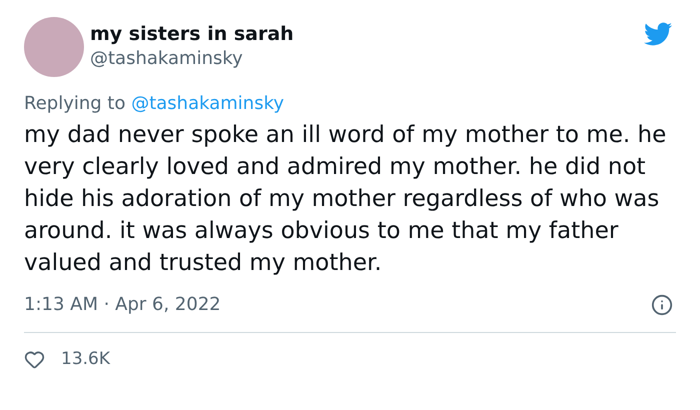 The height and width of the screenshot is (410, 700). Describe the element at coordinates (662, 305) in the screenshot. I see `info-icon` at that location.